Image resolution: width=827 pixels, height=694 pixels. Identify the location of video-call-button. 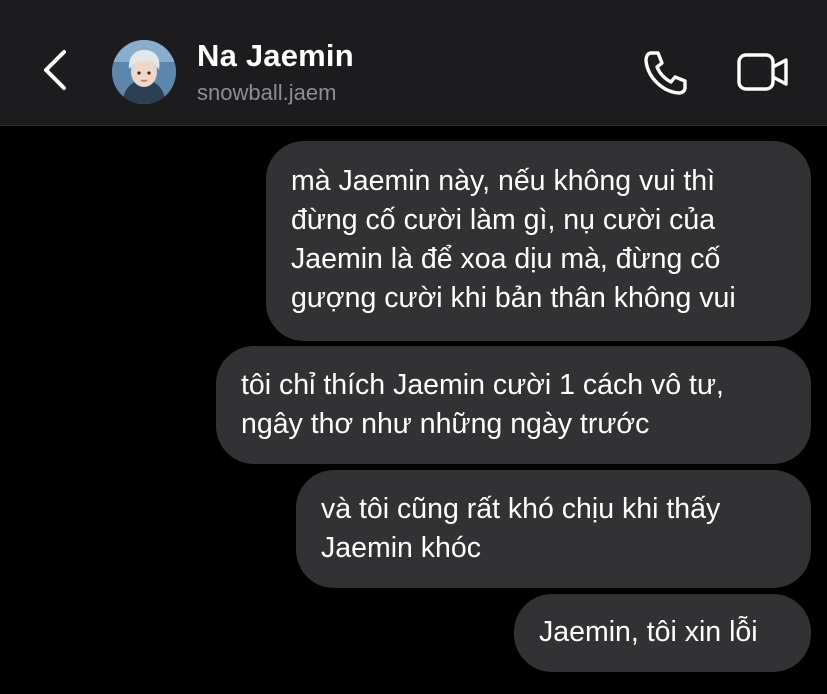
(763, 72).